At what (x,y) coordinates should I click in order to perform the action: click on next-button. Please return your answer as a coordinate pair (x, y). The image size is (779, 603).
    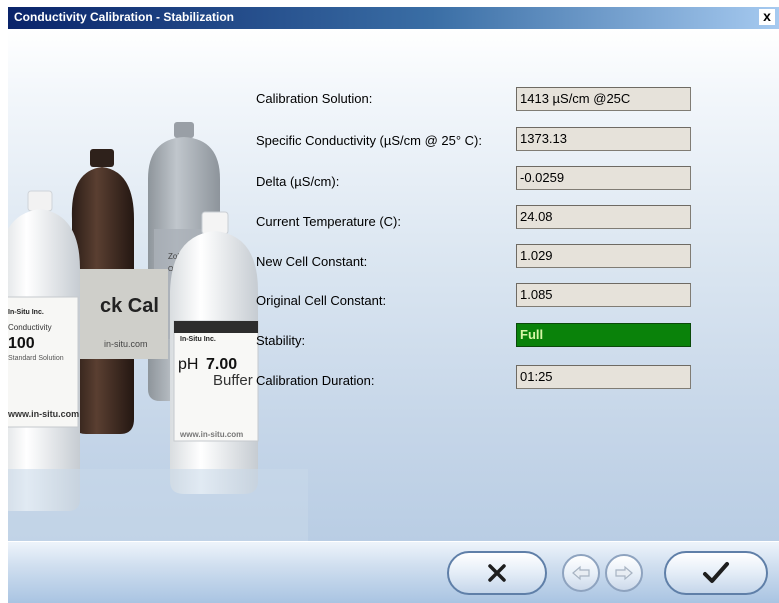
    Looking at the image, I should click on (624, 573).